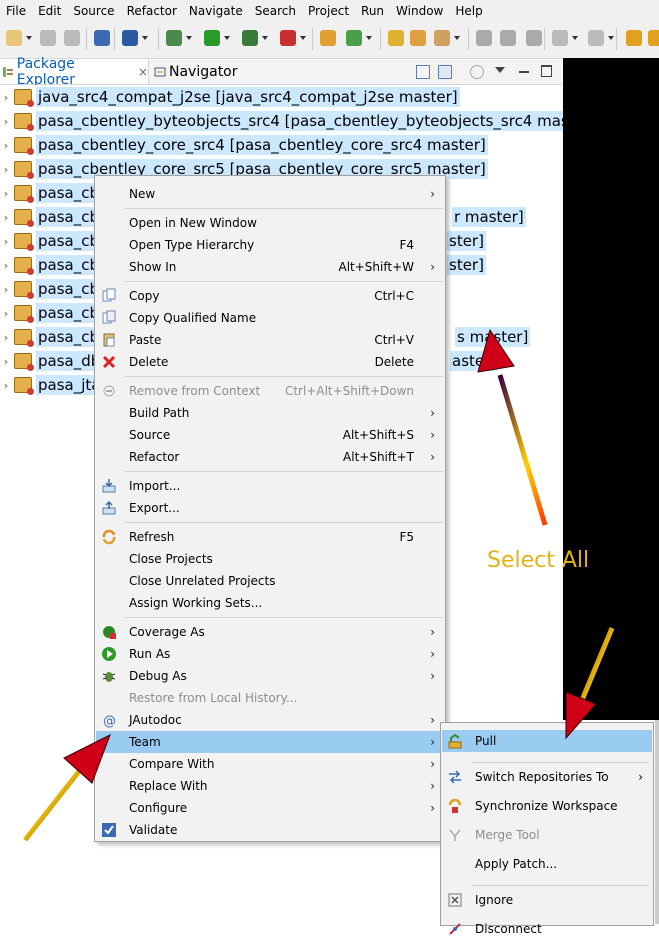  I want to click on arrow-to-selection, so click(512, 427).